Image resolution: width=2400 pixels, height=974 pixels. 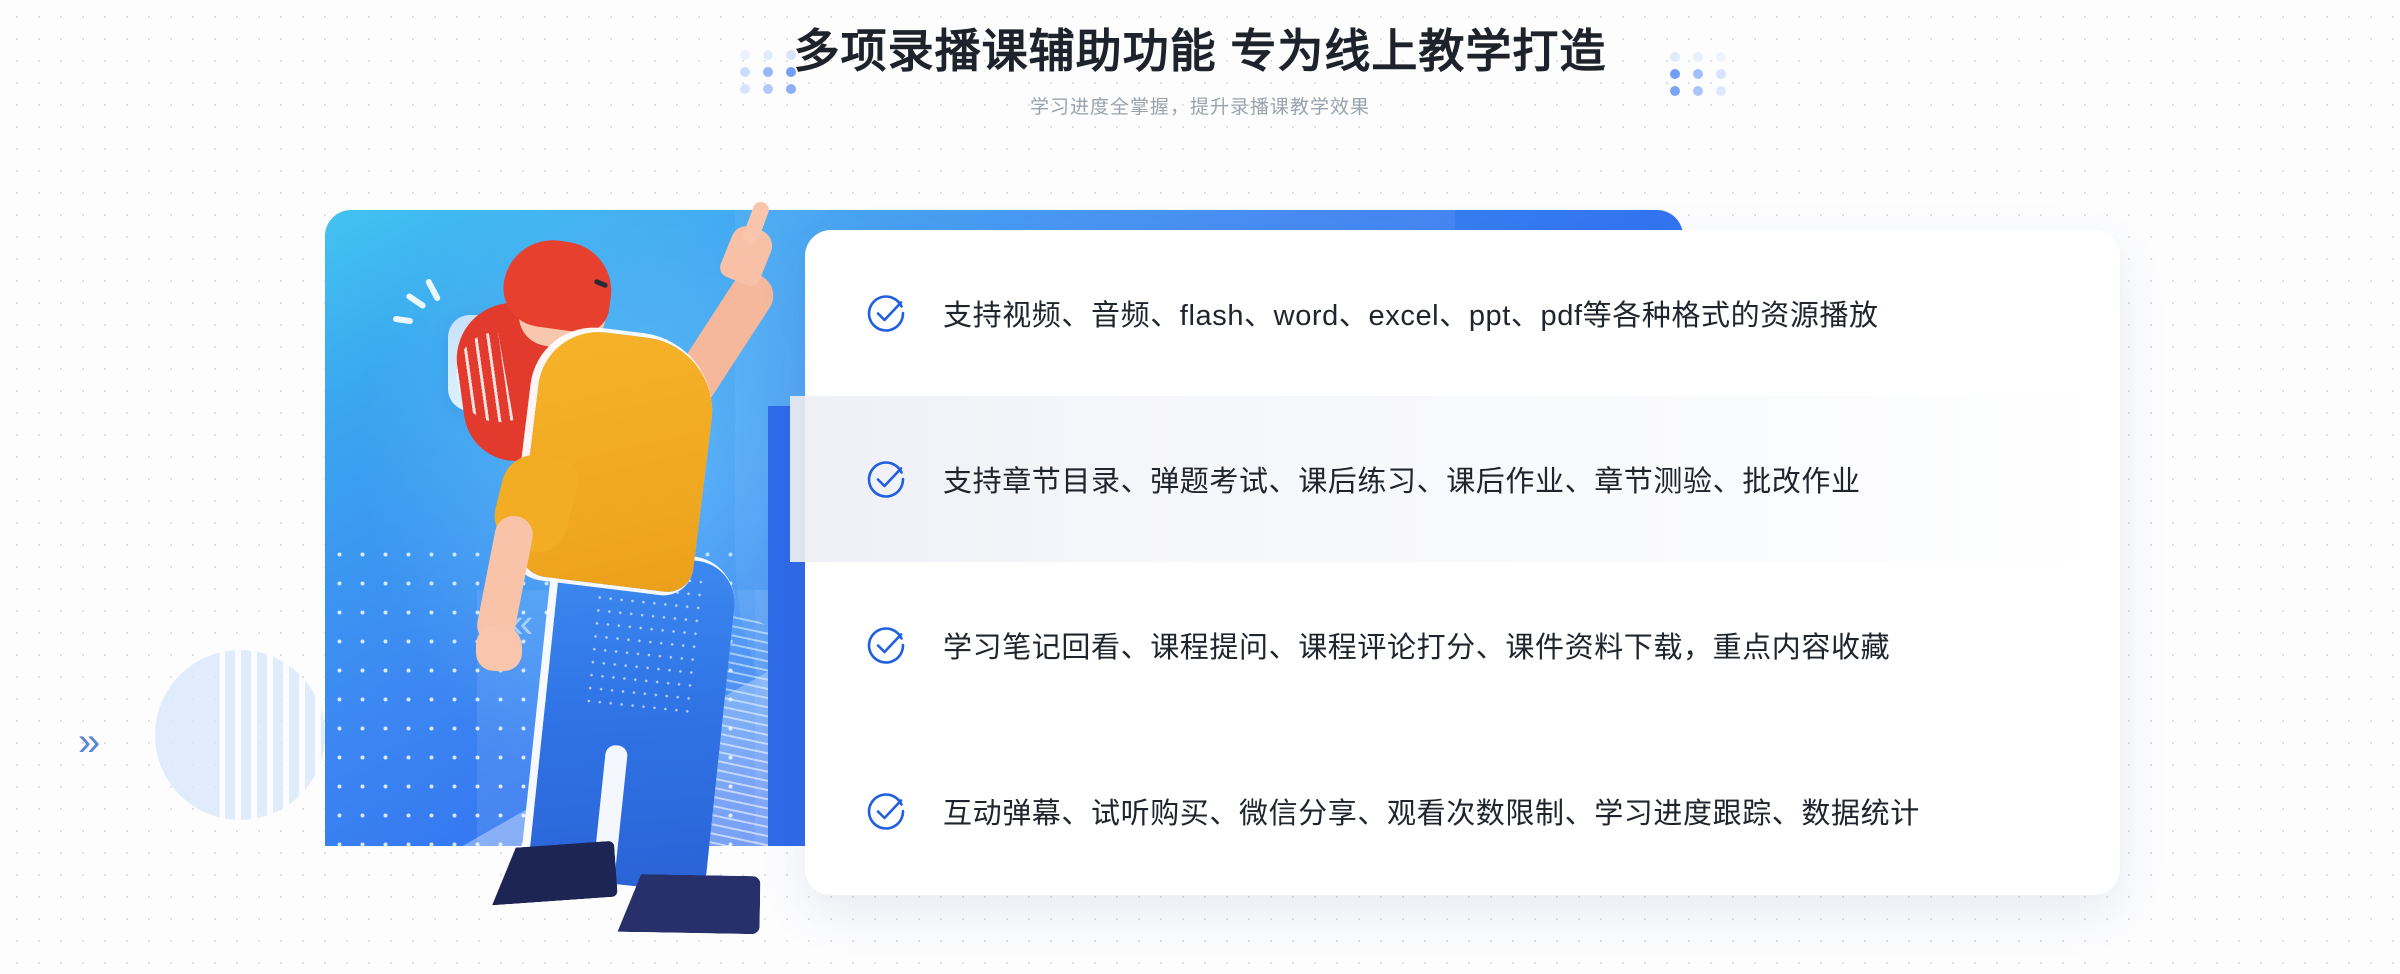 I want to click on list-item-label: 学习笔记回看、课程提问、课程评论打分、课件资料下载，重点内容收藏, so click(x=1417, y=648).